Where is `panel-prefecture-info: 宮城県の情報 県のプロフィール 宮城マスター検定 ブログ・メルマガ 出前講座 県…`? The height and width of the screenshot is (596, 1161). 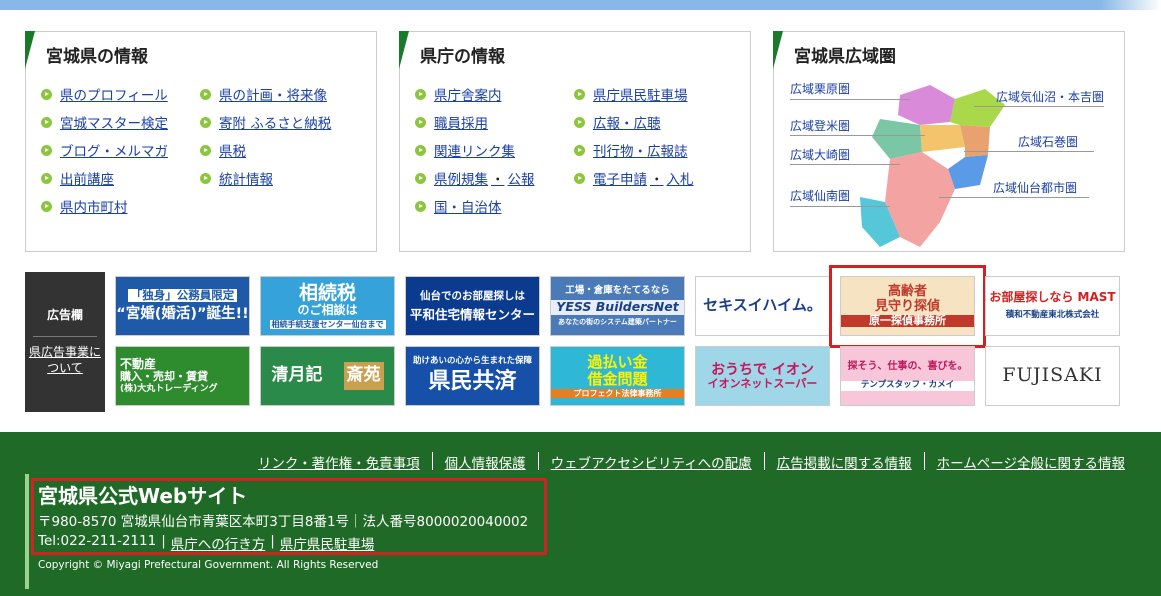 panel-prefecture-info: 宮城県の情報 県のプロフィール 宮城マスター検定 ブログ・メルマガ 出前講座 県… is located at coordinates (201, 141).